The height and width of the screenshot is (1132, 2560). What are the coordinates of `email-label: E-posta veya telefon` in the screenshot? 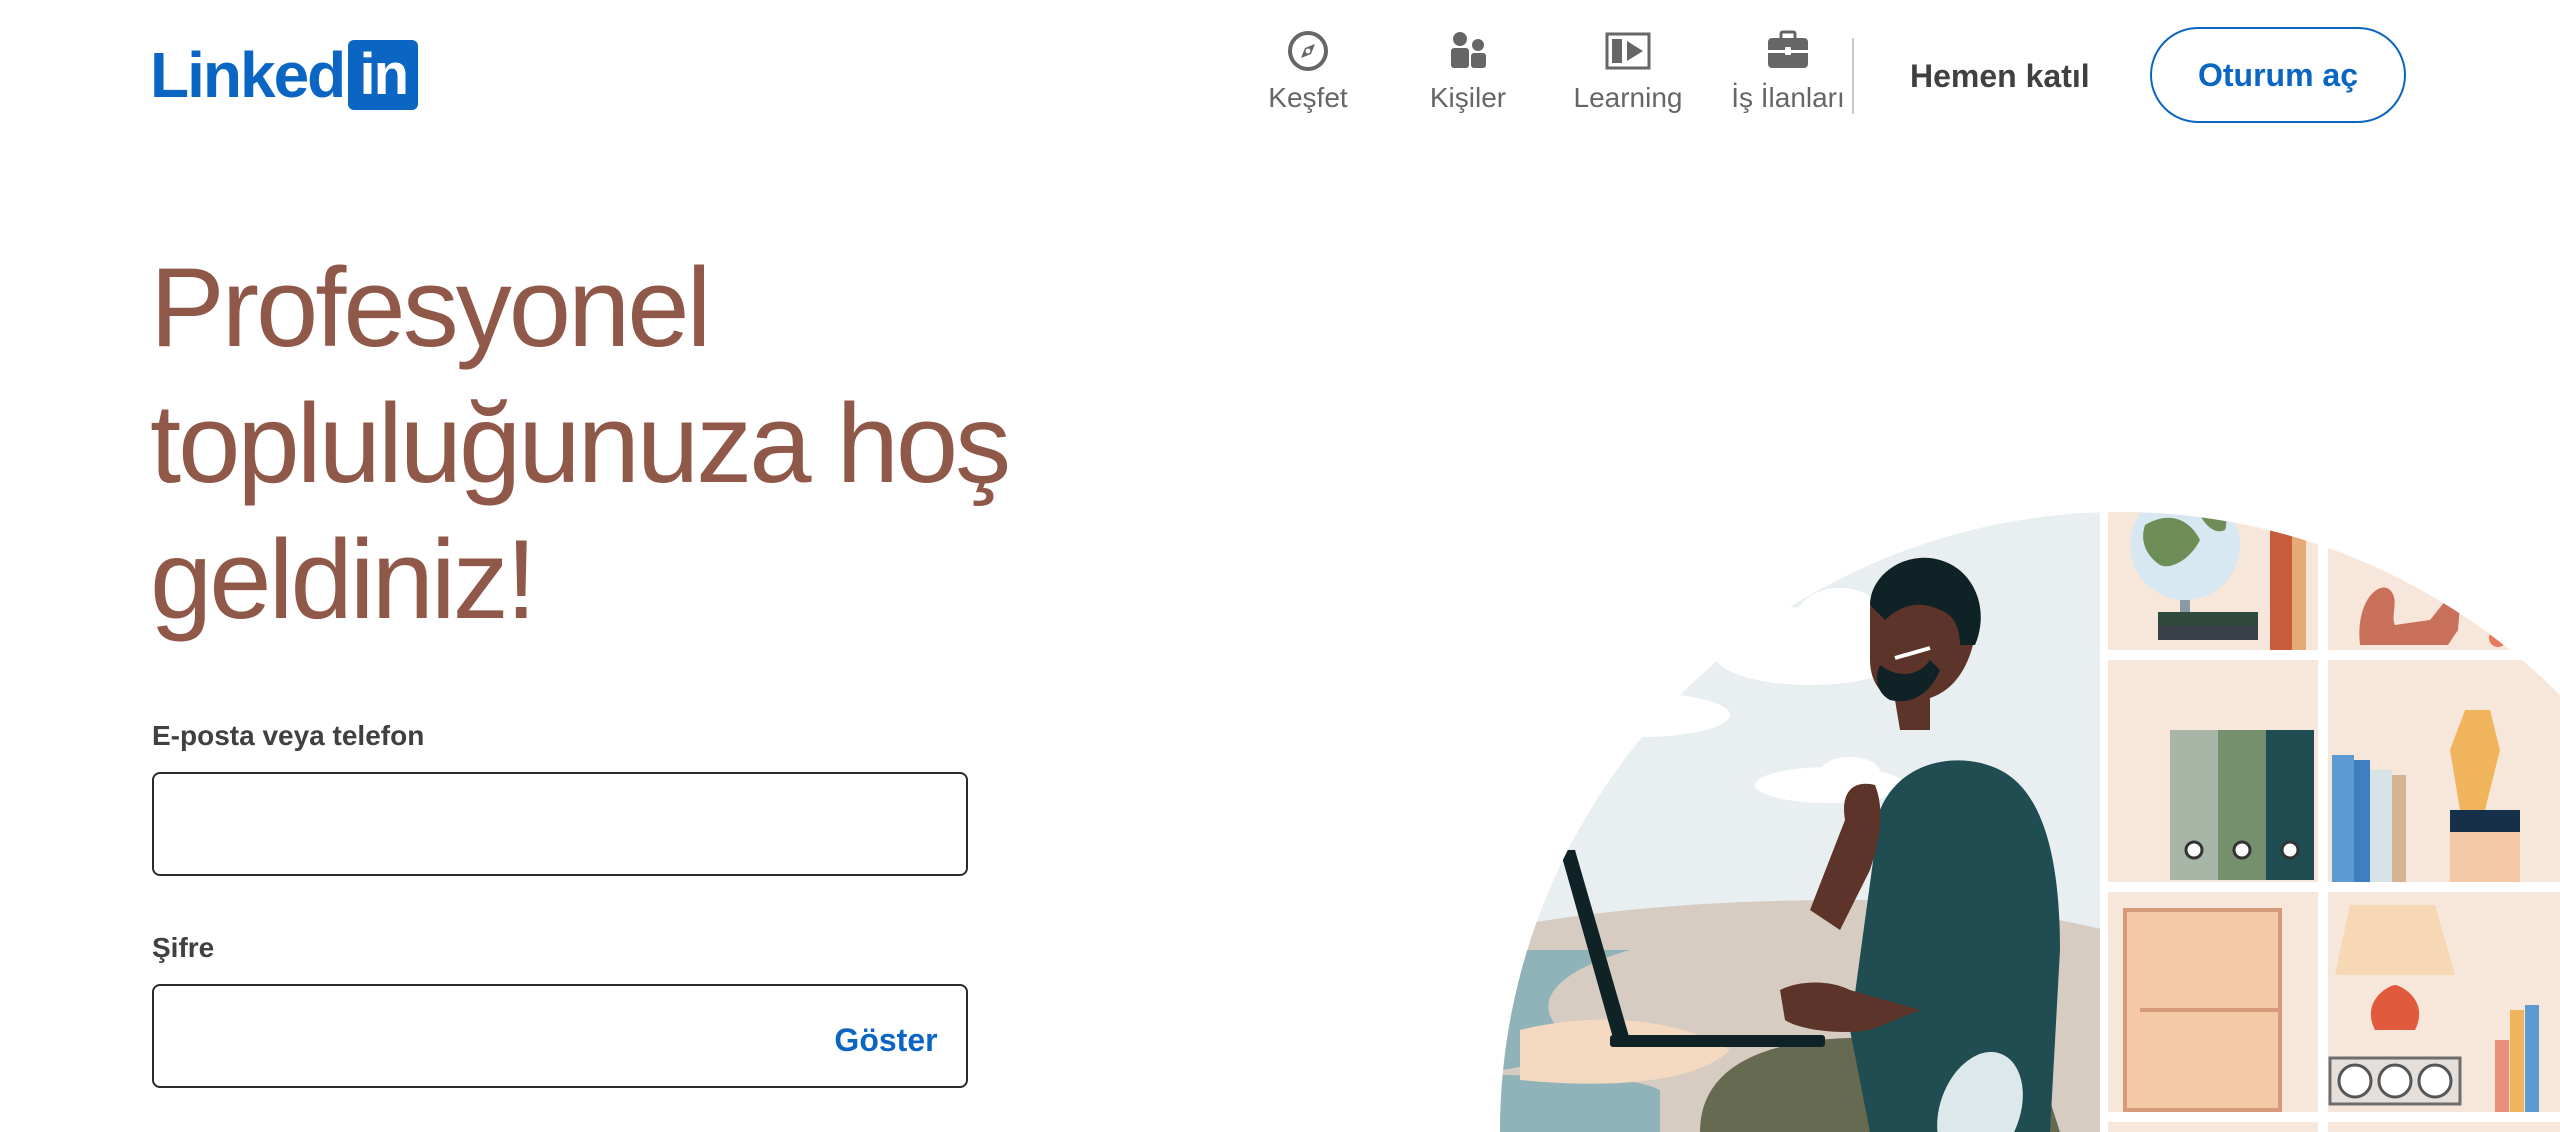 It's located at (288, 735).